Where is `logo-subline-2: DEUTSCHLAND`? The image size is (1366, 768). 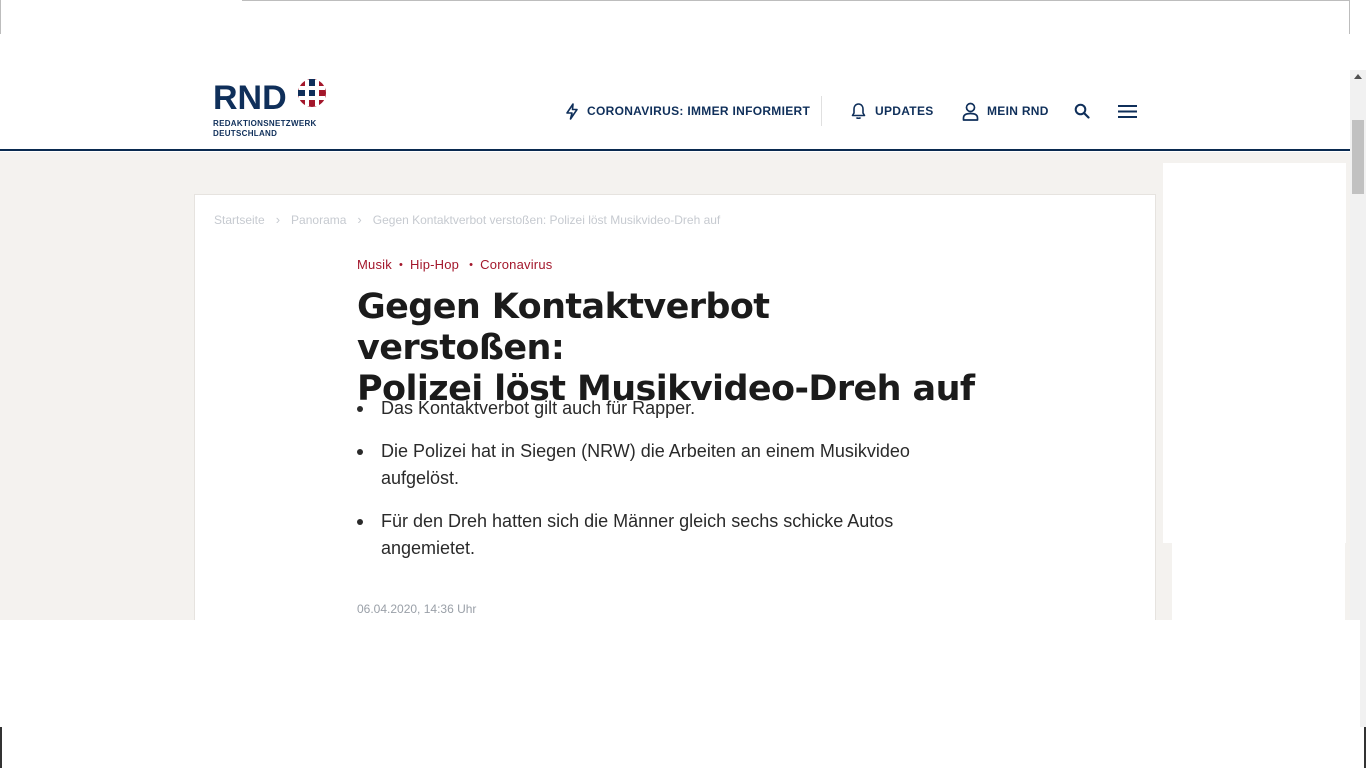 logo-subline-2: DEUTSCHLAND is located at coordinates (245, 133).